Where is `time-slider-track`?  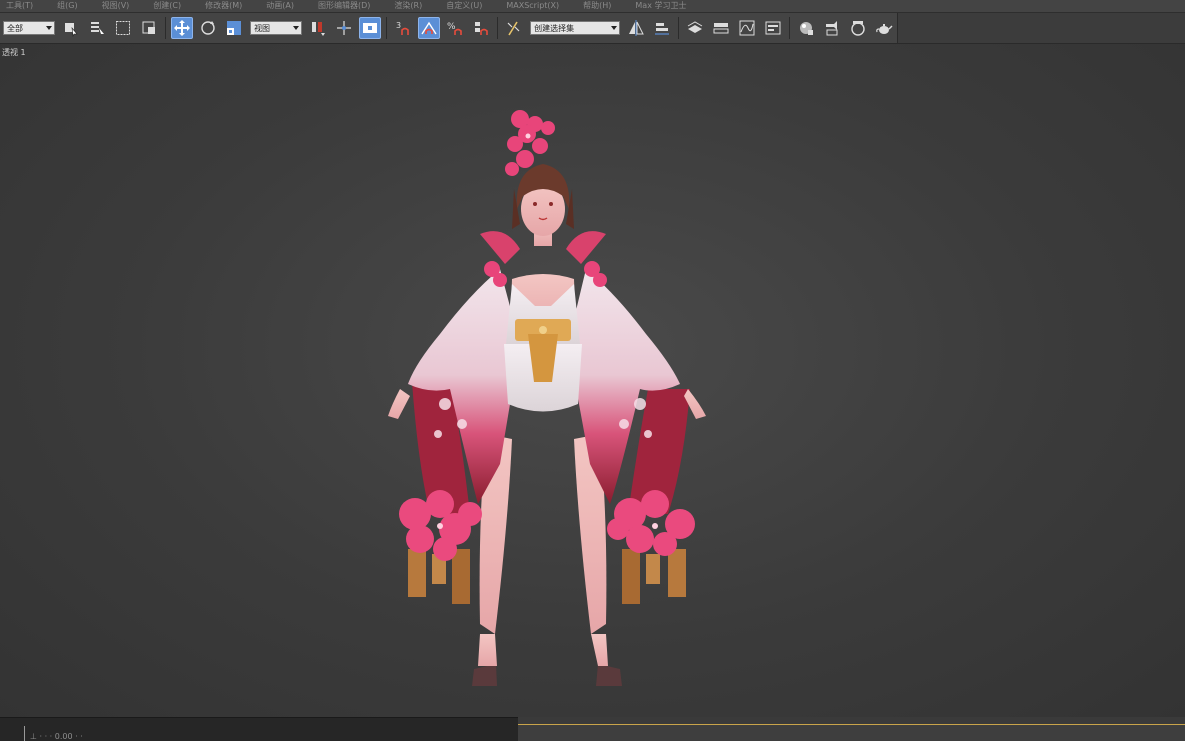 time-slider-track is located at coordinates (851, 732).